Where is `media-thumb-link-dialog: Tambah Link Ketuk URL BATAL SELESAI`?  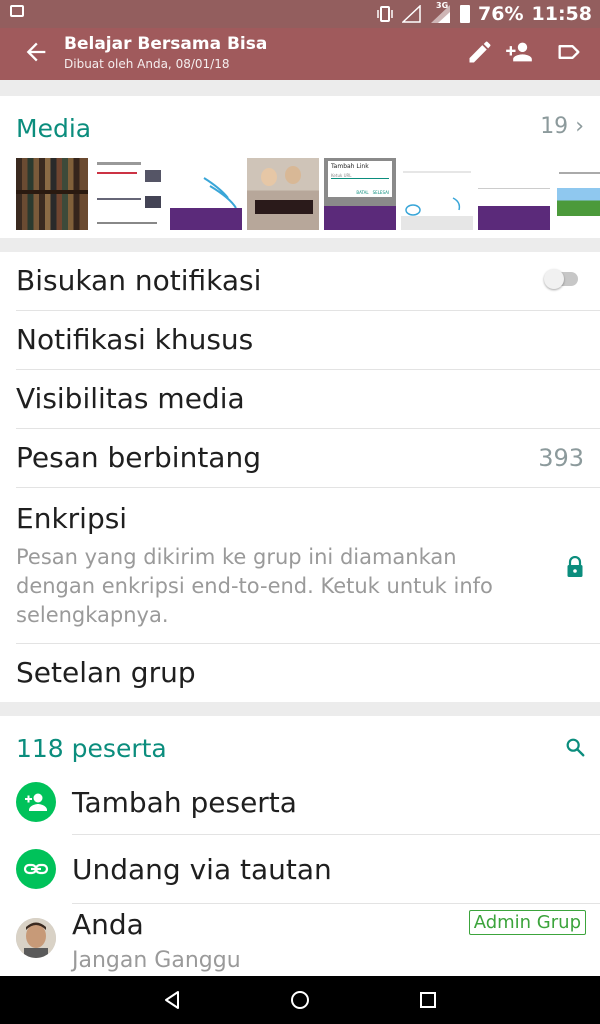
media-thumb-link-dialog: Tambah Link Ketuk URL BATAL SELESAI is located at coordinates (360, 194).